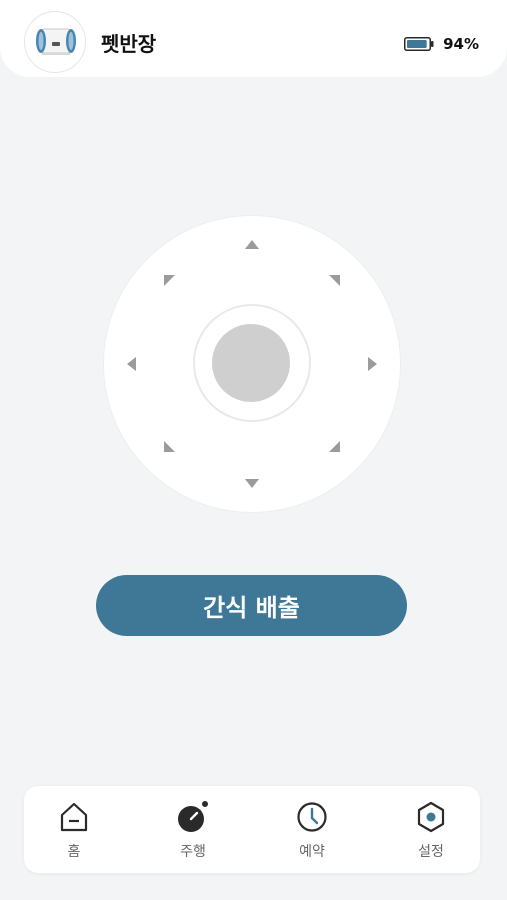  I want to click on arrow-right-icon, so click(372, 364).